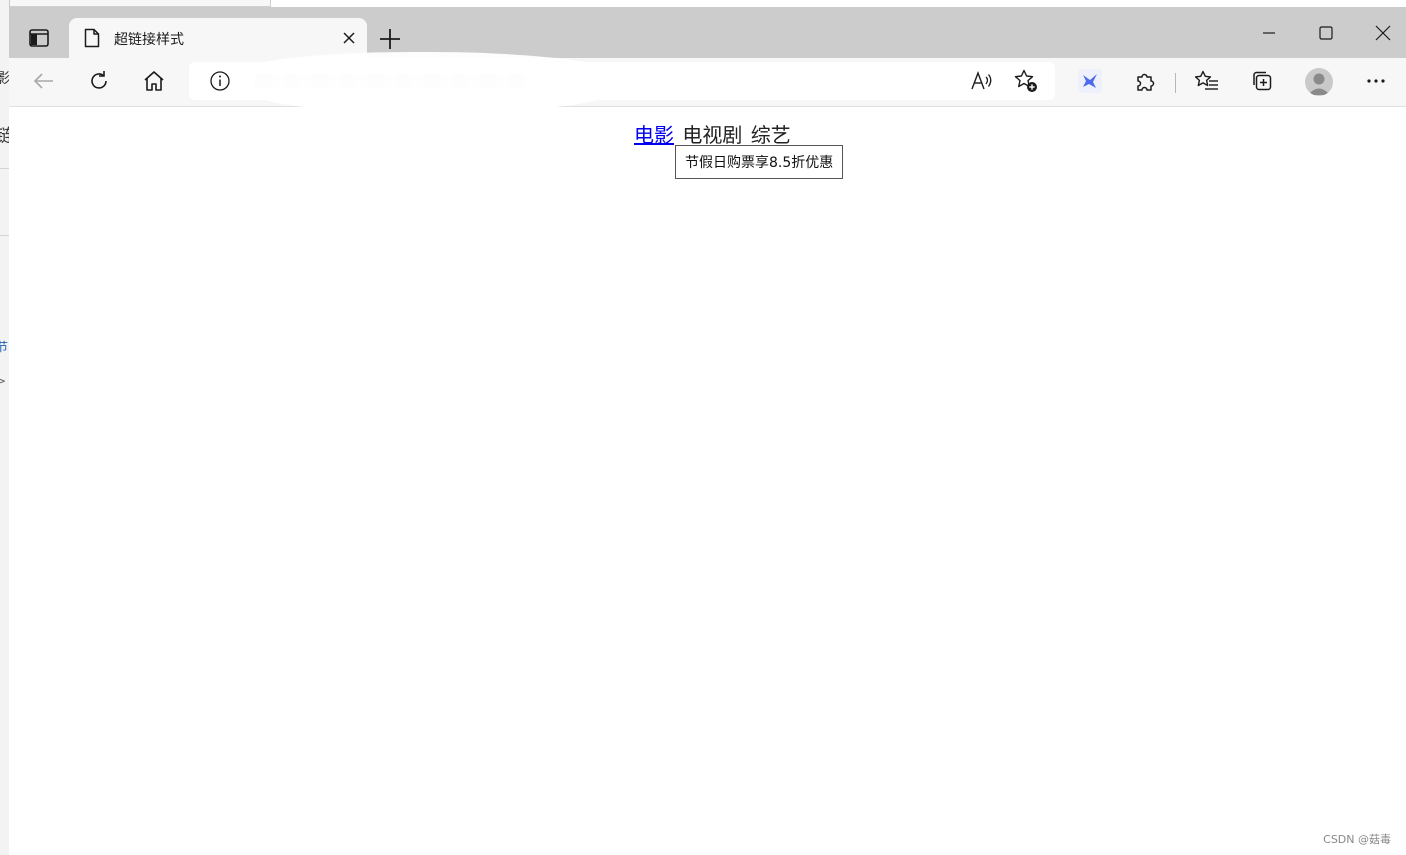 This screenshot has width=1406, height=855. I want to click on toolbar-divider, so click(1175, 83).